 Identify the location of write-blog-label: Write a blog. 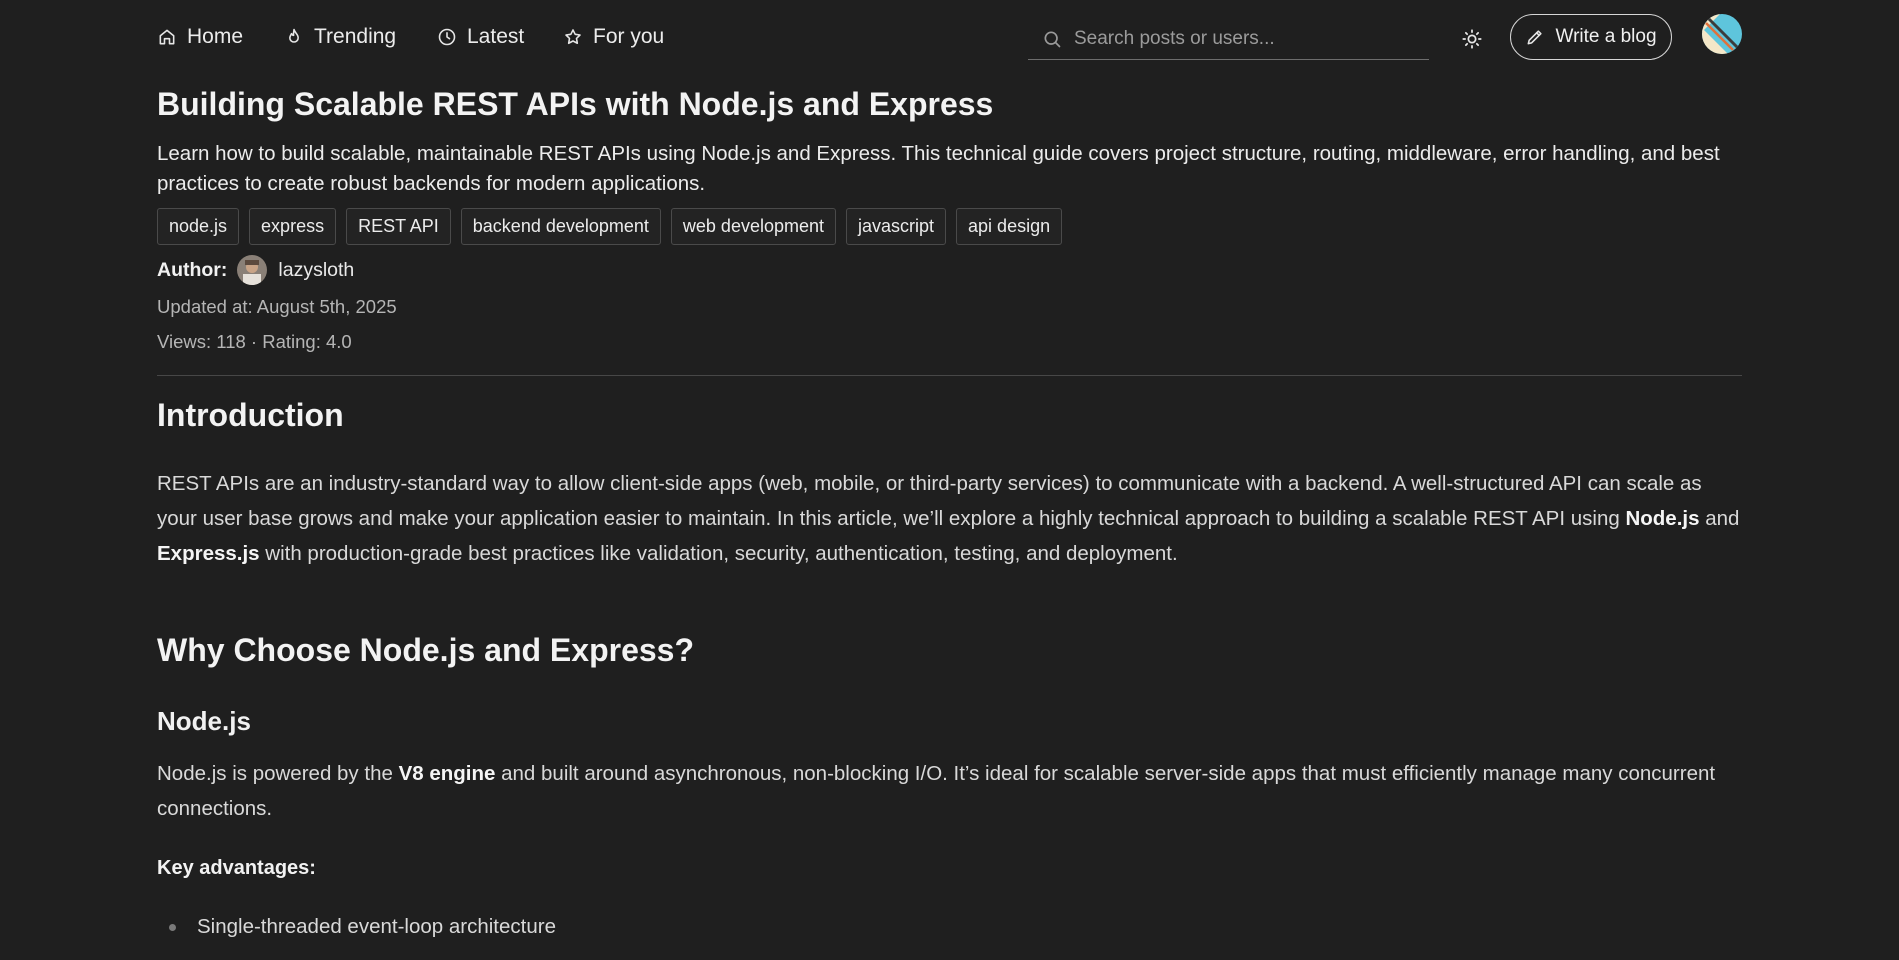
(1606, 36).